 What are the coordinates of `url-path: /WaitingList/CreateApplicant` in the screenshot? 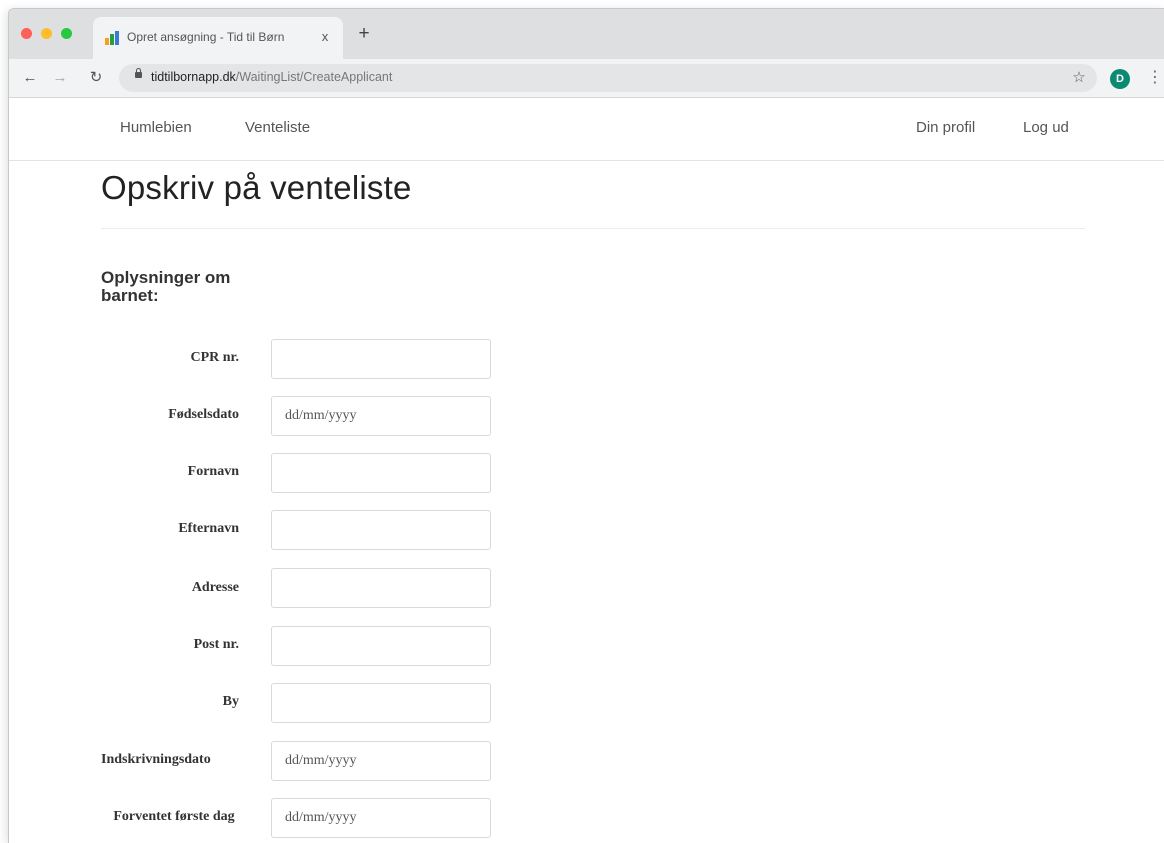 It's located at (314, 77).